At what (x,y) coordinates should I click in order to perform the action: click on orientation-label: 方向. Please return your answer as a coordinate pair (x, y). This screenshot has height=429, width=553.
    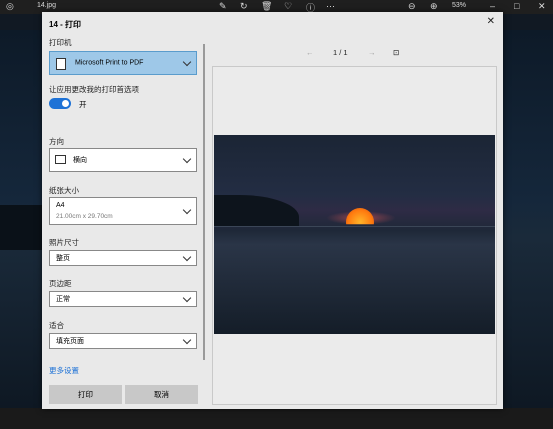
    Looking at the image, I should click on (56, 141).